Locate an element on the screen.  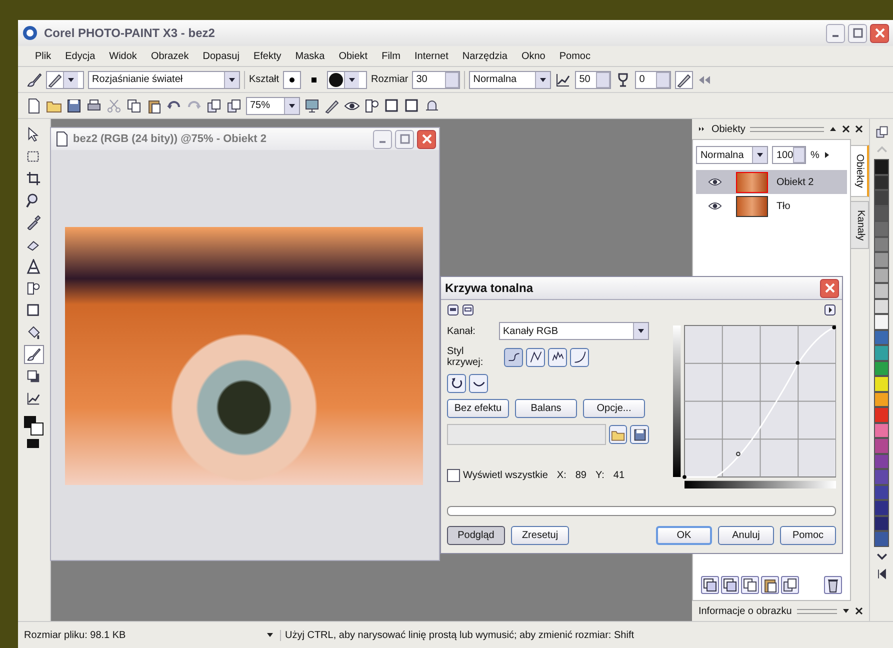
menu-item: Okno is located at coordinates (533, 56).